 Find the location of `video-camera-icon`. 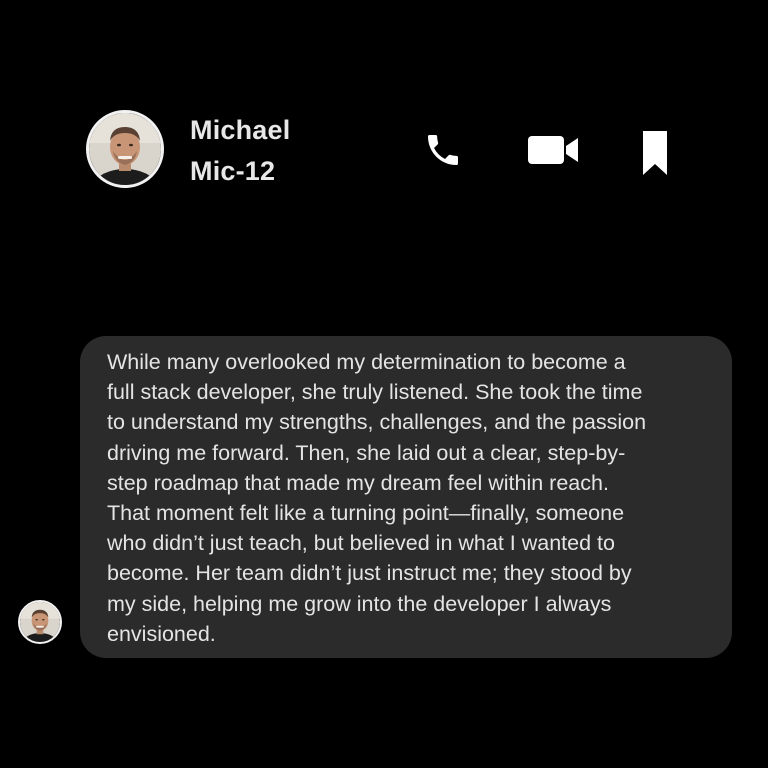

video-camera-icon is located at coordinates (553, 150).